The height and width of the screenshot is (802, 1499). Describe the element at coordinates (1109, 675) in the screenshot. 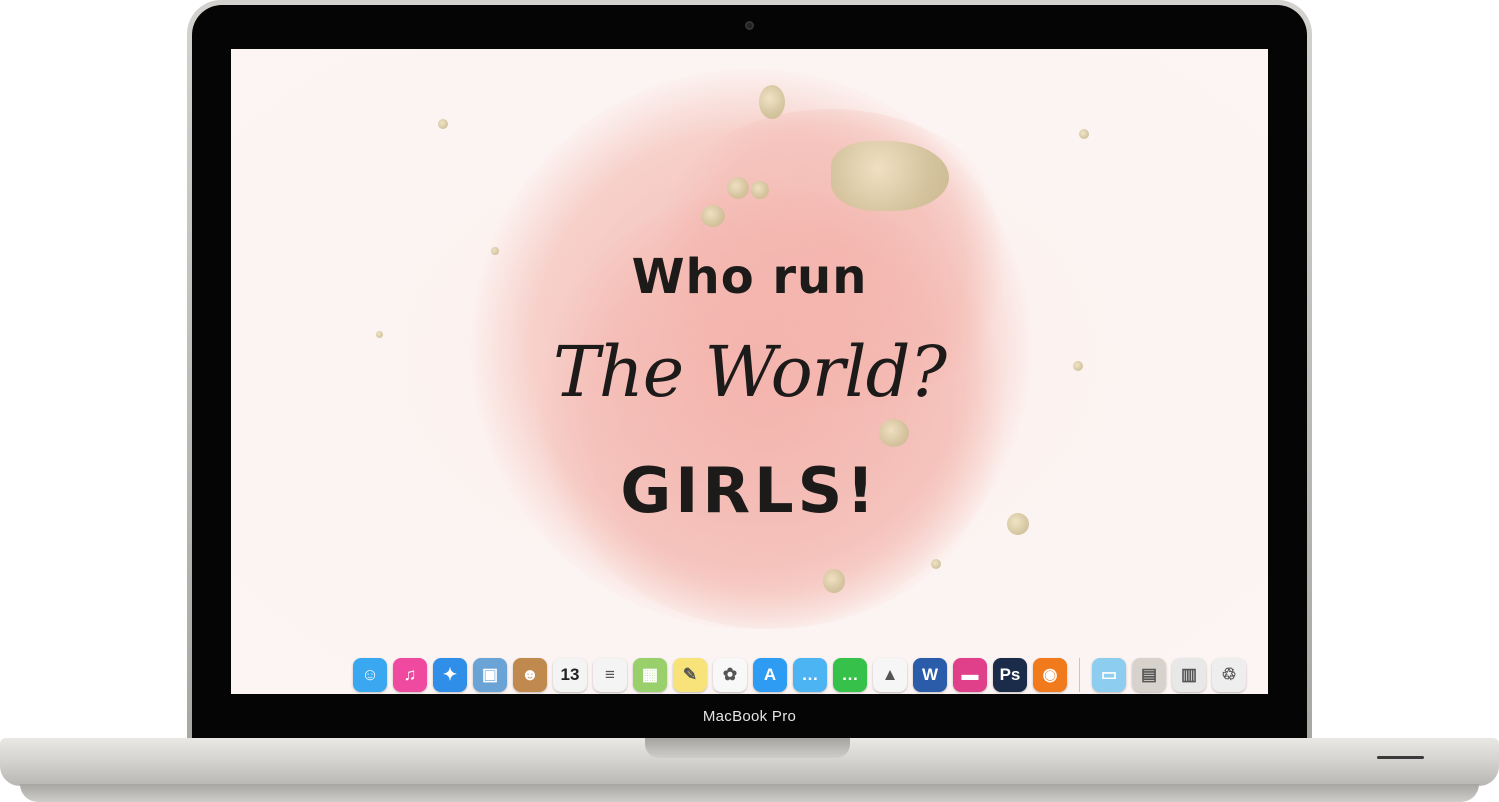

I see `folder-icon: ▭` at that location.